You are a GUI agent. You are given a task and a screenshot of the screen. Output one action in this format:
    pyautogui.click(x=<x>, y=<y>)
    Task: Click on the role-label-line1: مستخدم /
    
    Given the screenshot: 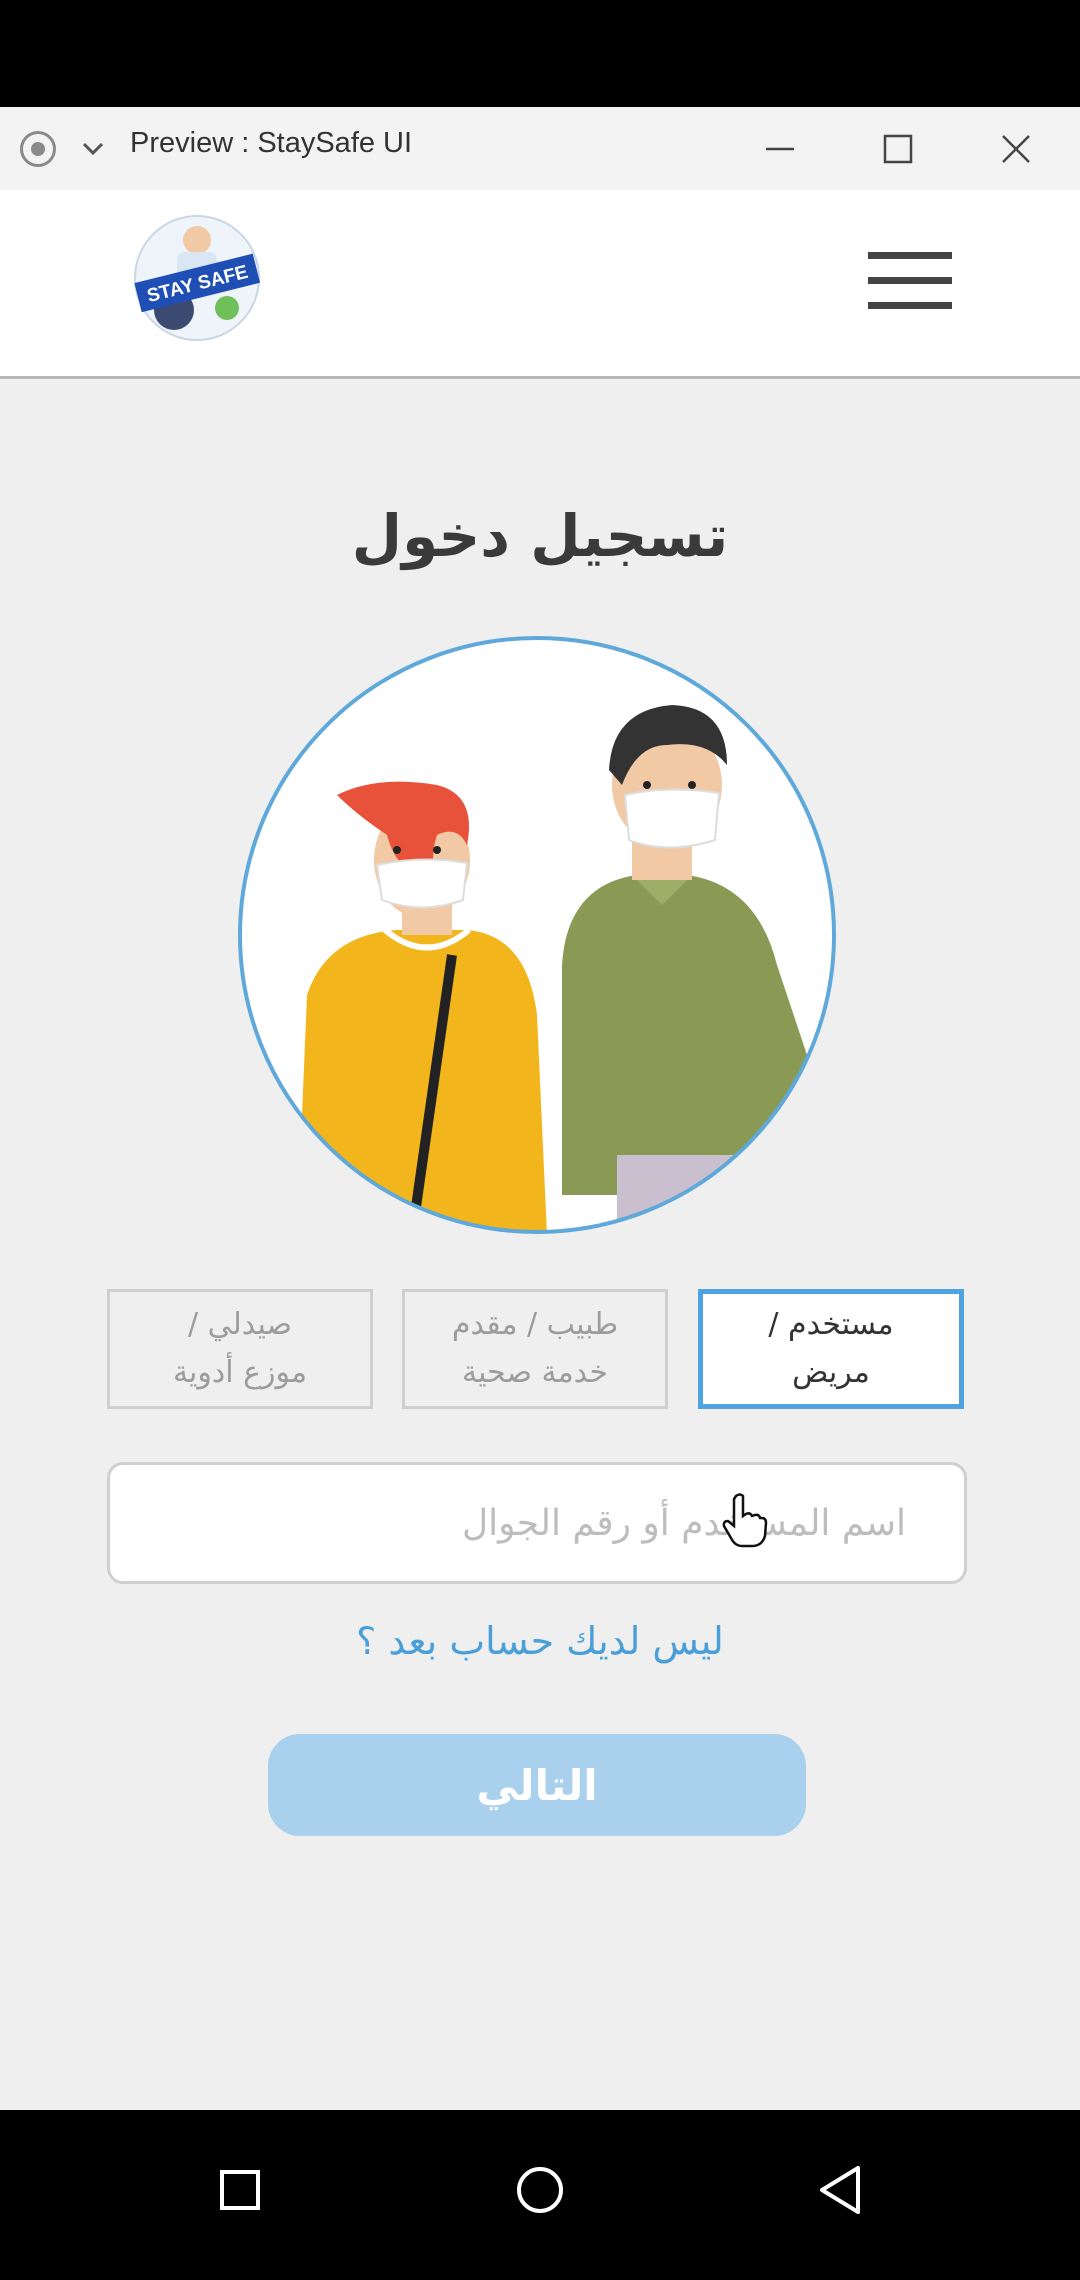 What is the action you would take?
    pyautogui.click(x=831, y=1324)
    